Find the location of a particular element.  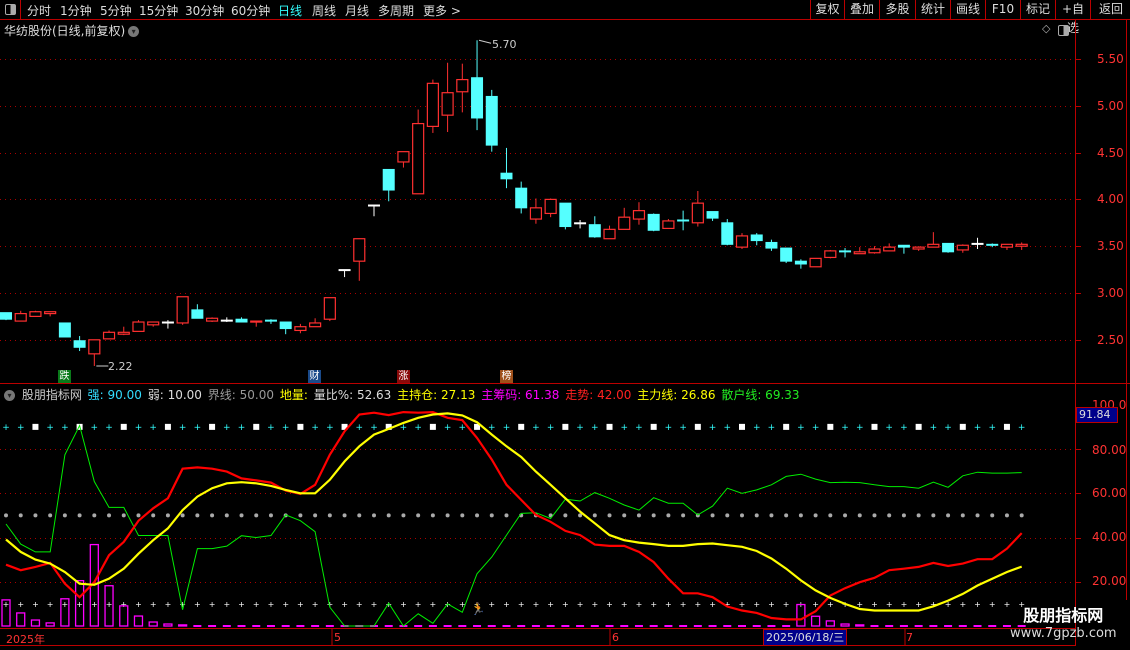

param-volume-ratio: 量比%: 52.63 is located at coordinates (352, 395).